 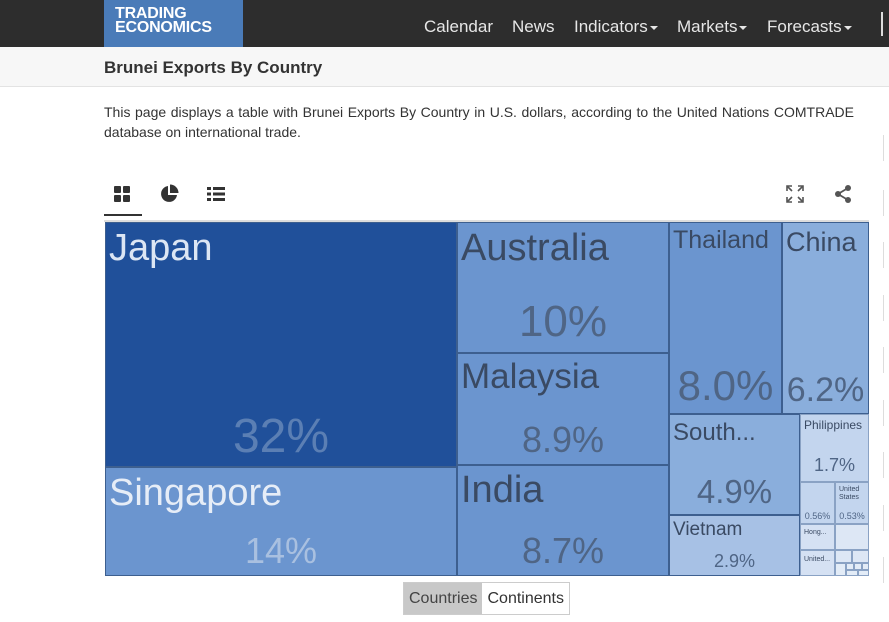 I want to click on cell-percent: 8.0%, so click(x=725, y=385).